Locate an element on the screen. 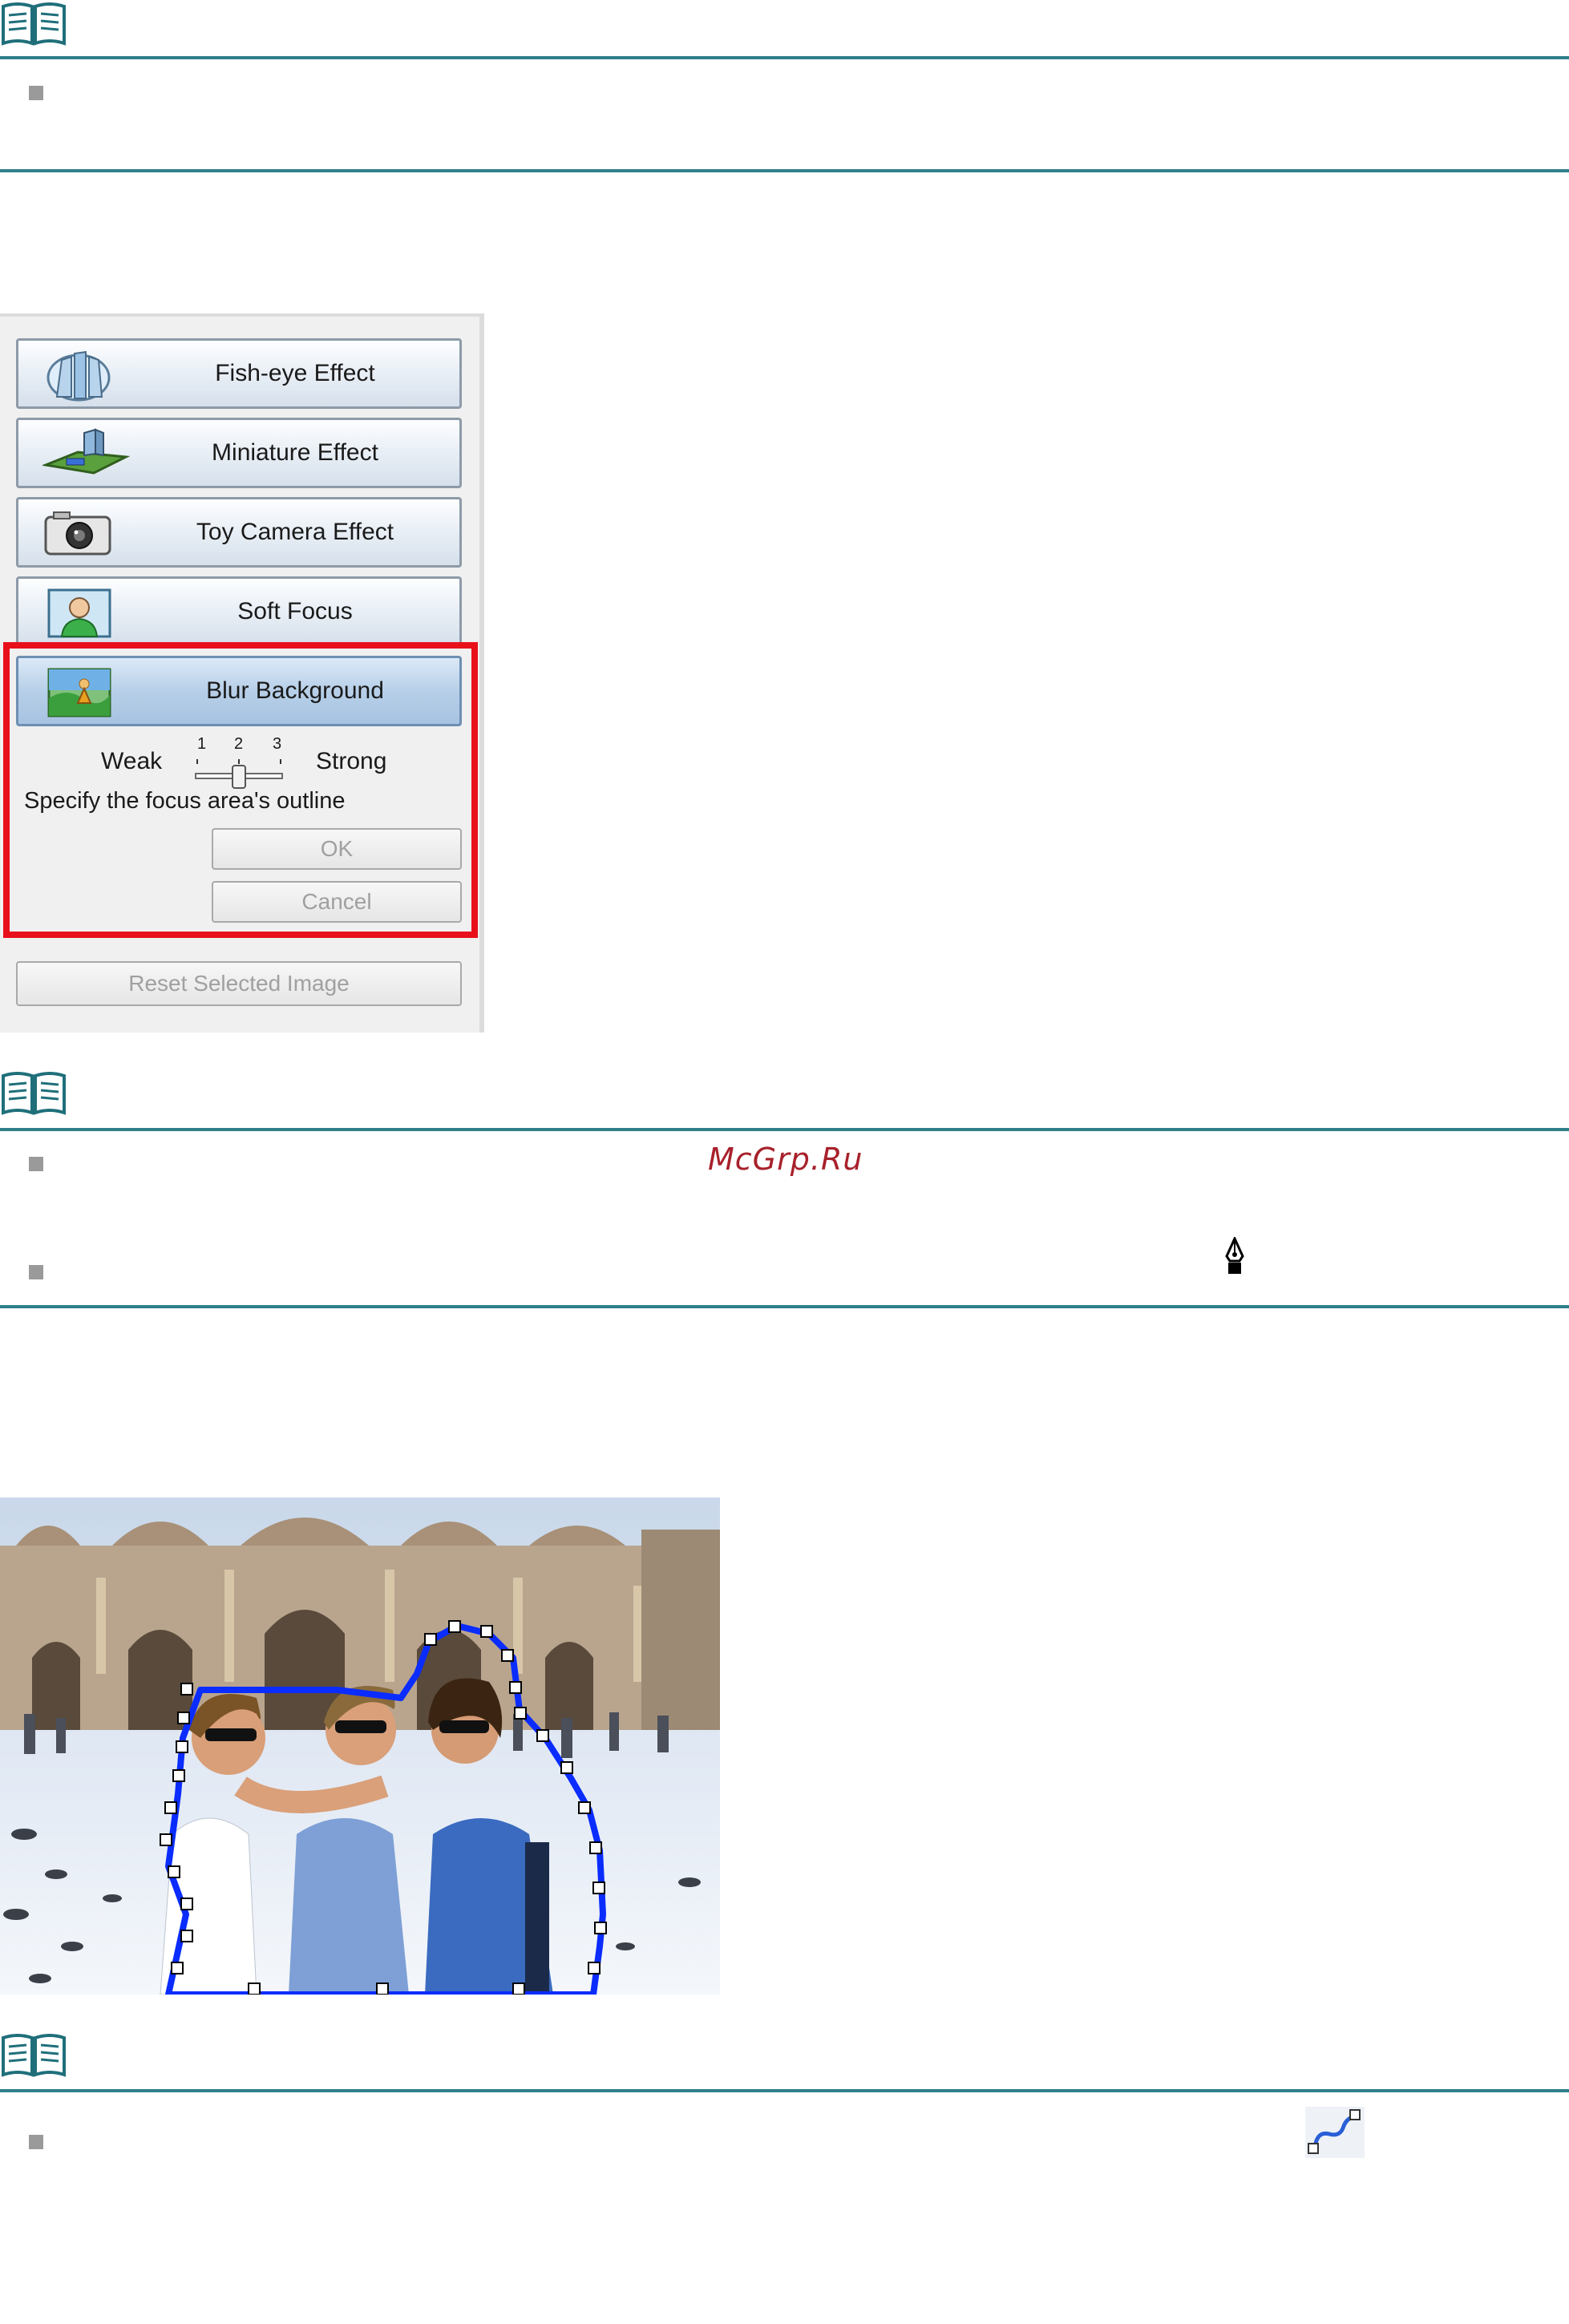 This screenshot has height=2324, width=1569. soft-focus-button: Soft Focus is located at coordinates (239, 611).